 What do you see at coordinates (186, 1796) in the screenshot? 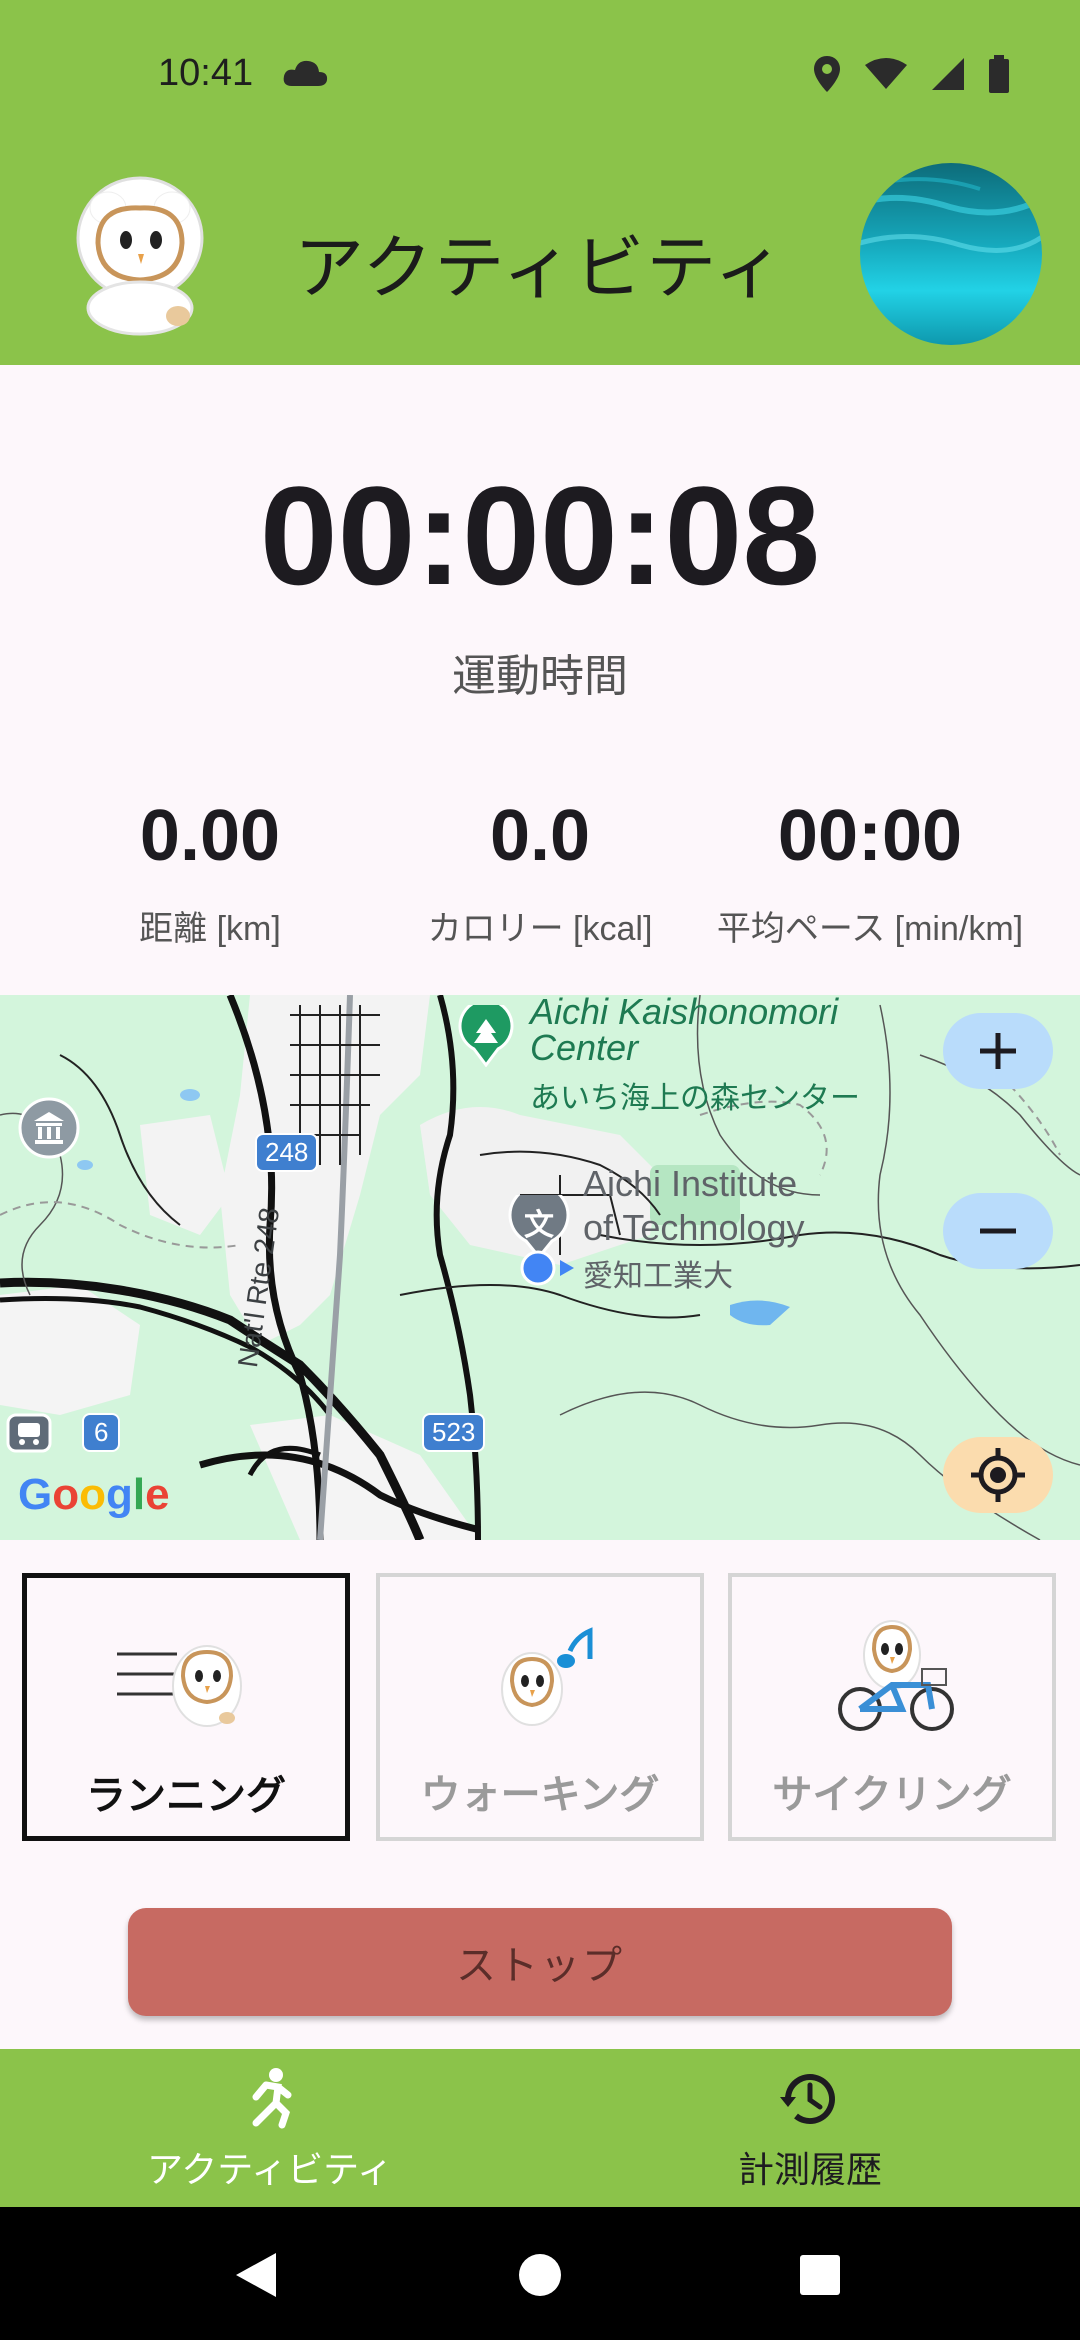
I see `activity-running-label: ランニング` at bounding box center [186, 1796].